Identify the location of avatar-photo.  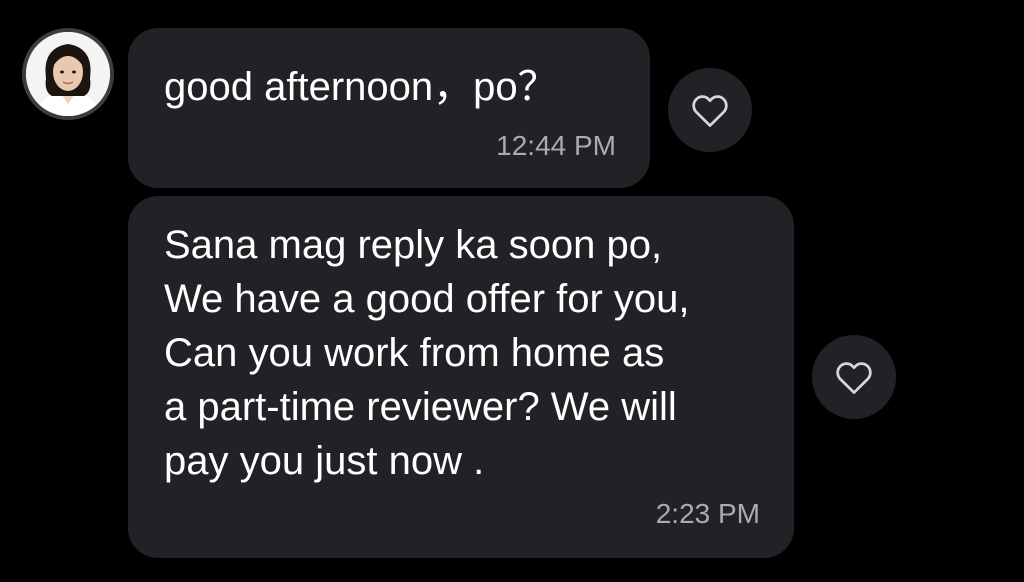
(68, 74).